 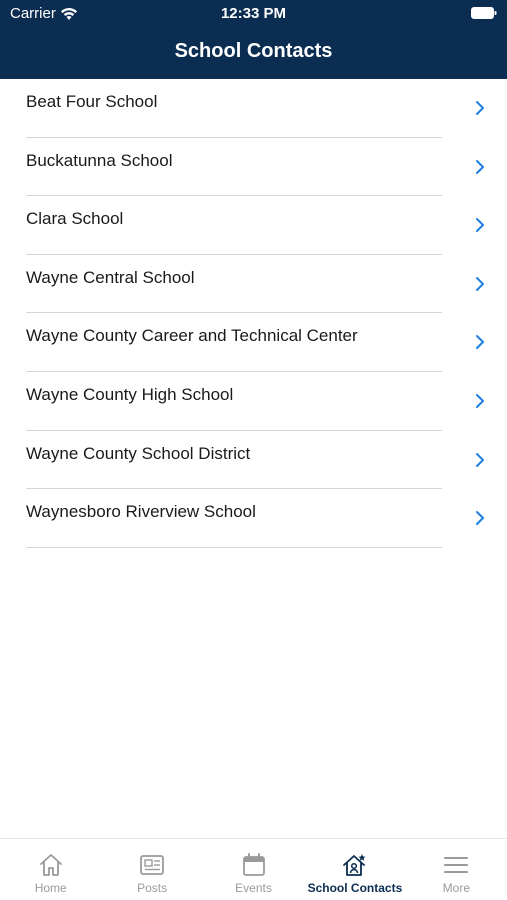 I want to click on tab-label: Home, so click(x=50, y=888).